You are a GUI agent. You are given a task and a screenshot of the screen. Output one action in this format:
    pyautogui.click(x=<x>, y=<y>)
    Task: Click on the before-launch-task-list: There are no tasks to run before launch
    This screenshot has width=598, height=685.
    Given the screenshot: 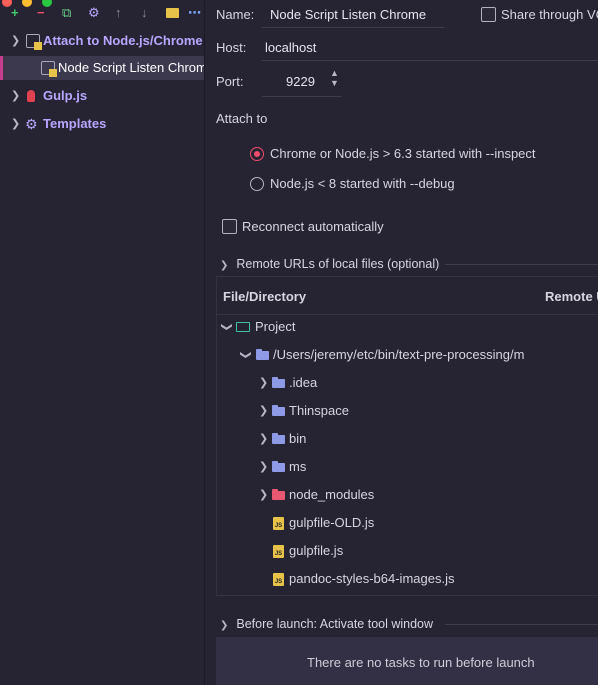 What is the action you would take?
    pyautogui.click(x=407, y=661)
    